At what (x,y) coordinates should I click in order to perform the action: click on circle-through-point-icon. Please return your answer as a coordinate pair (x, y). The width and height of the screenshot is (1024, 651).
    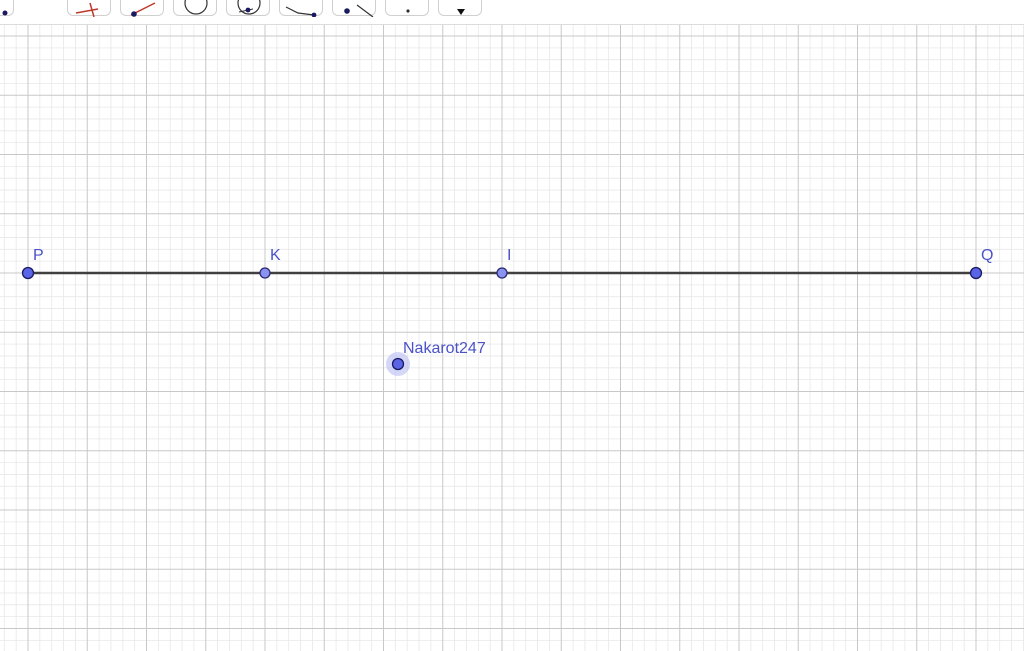
    Looking at the image, I should click on (249, 7).